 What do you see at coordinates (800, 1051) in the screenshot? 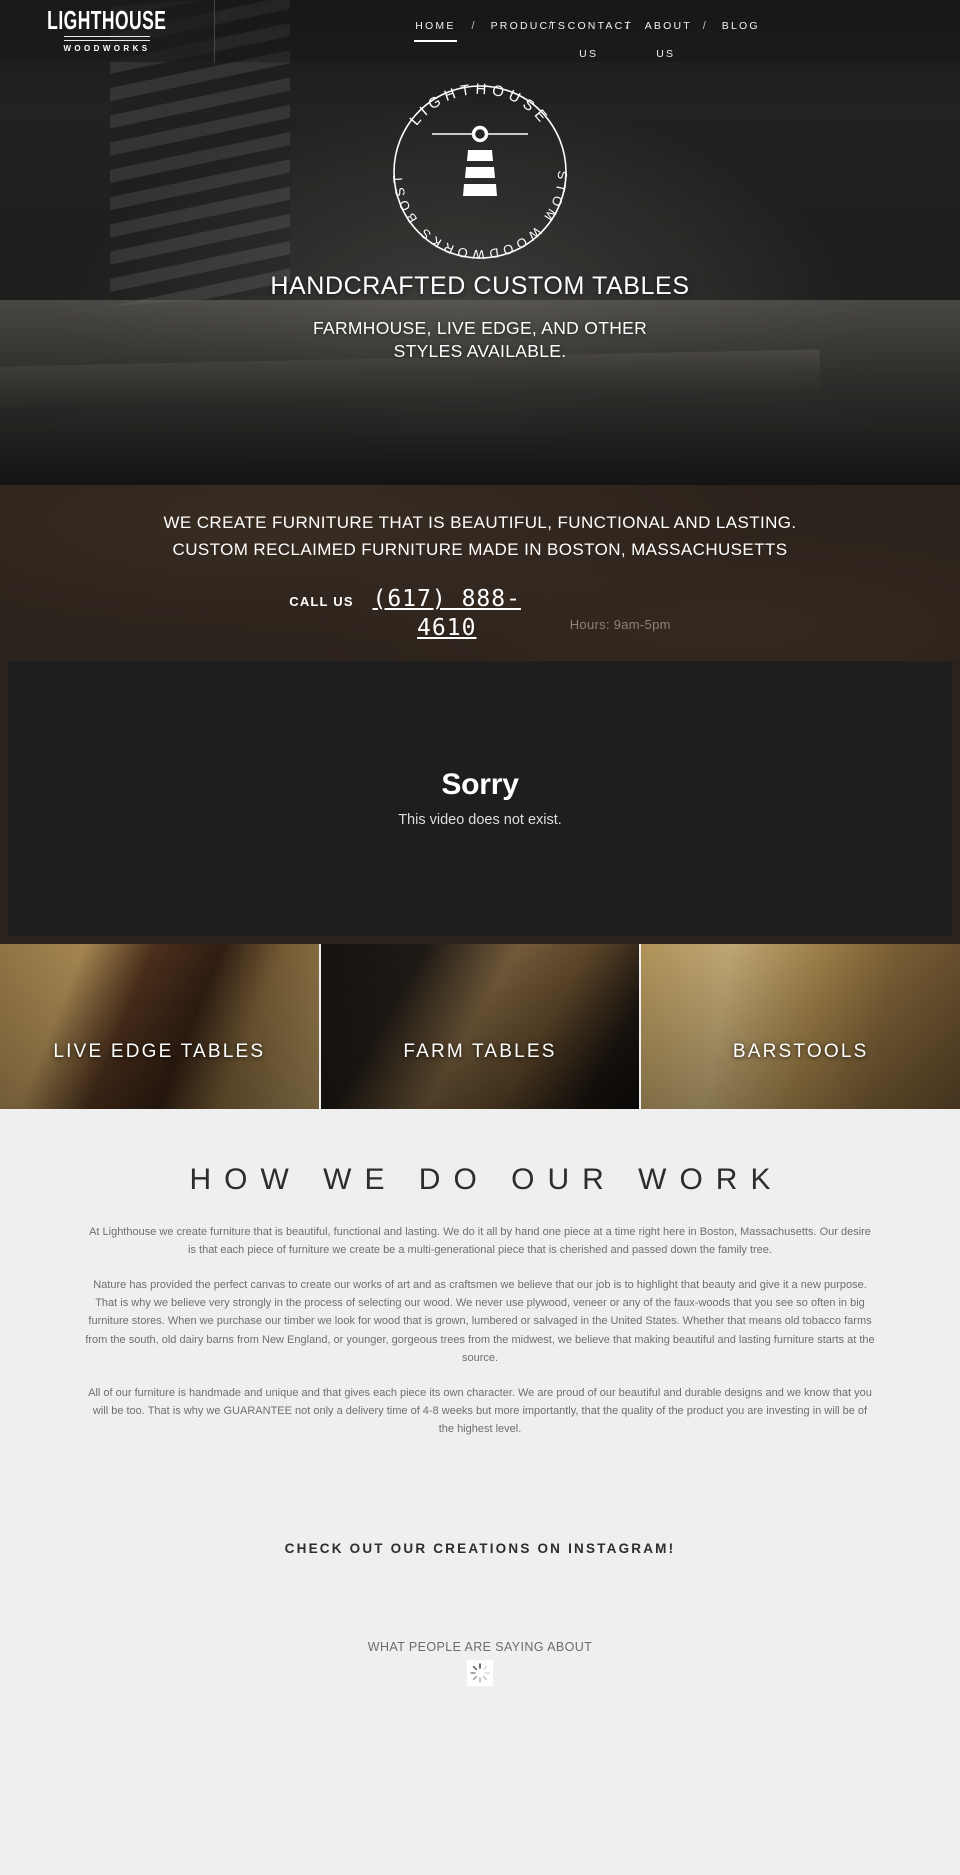
I see `tile-label: BARSTOOLS` at bounding box center [800, 1051].